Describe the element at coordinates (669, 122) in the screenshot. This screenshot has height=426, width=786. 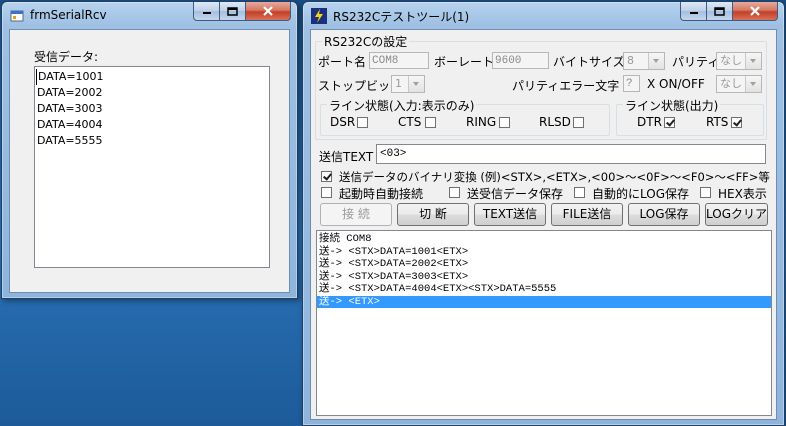
I see `dtr-checkbox` at that location.